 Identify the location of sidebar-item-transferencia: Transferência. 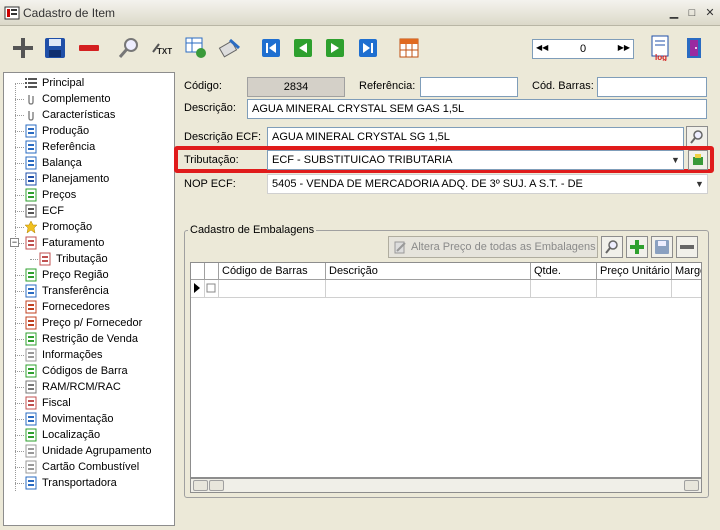
(66, 291).